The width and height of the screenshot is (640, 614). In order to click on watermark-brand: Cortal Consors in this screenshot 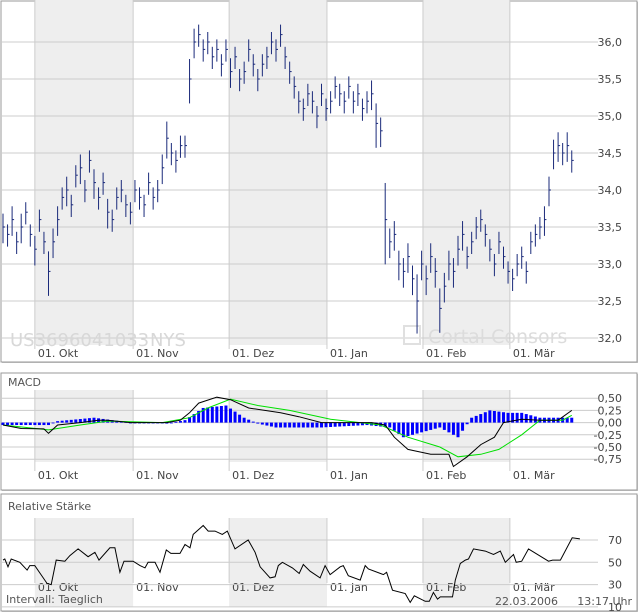, I will do `click(497, 337)`.